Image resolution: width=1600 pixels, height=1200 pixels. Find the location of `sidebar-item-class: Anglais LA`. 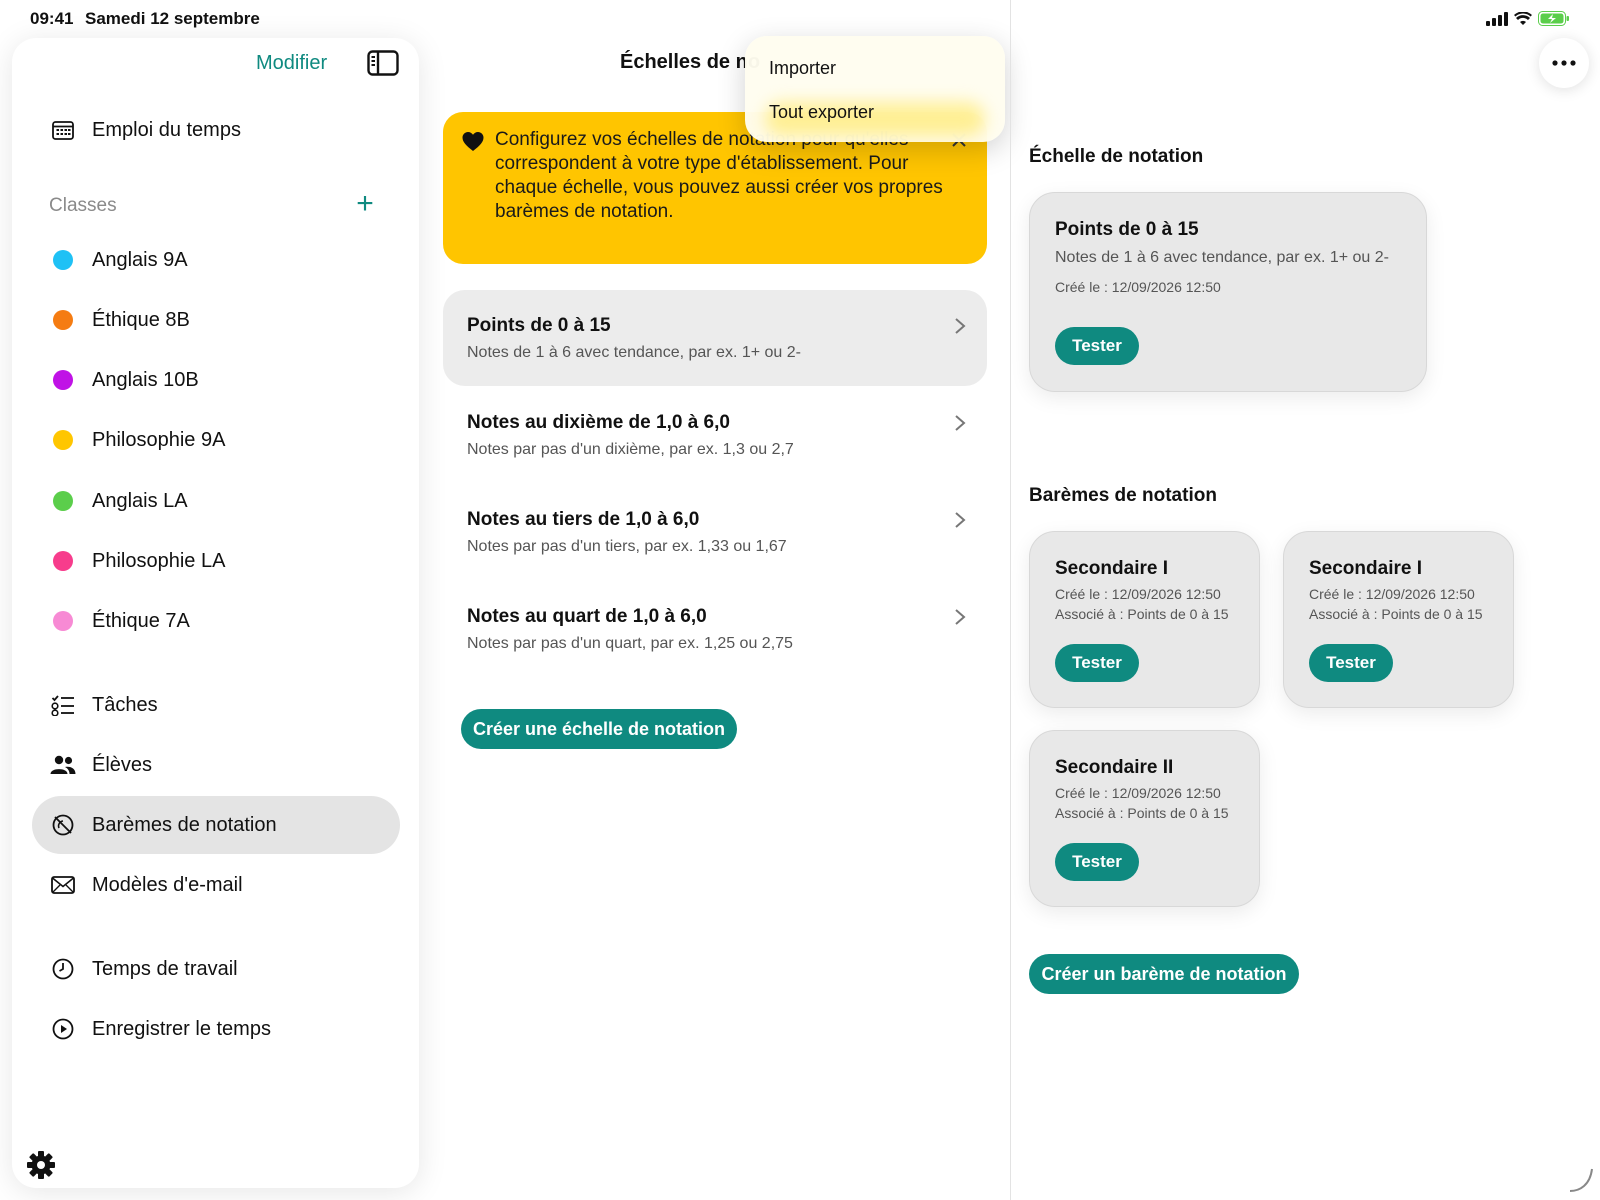

sidebar-item-class: Anglais LA is located at coordinates (216, 501).